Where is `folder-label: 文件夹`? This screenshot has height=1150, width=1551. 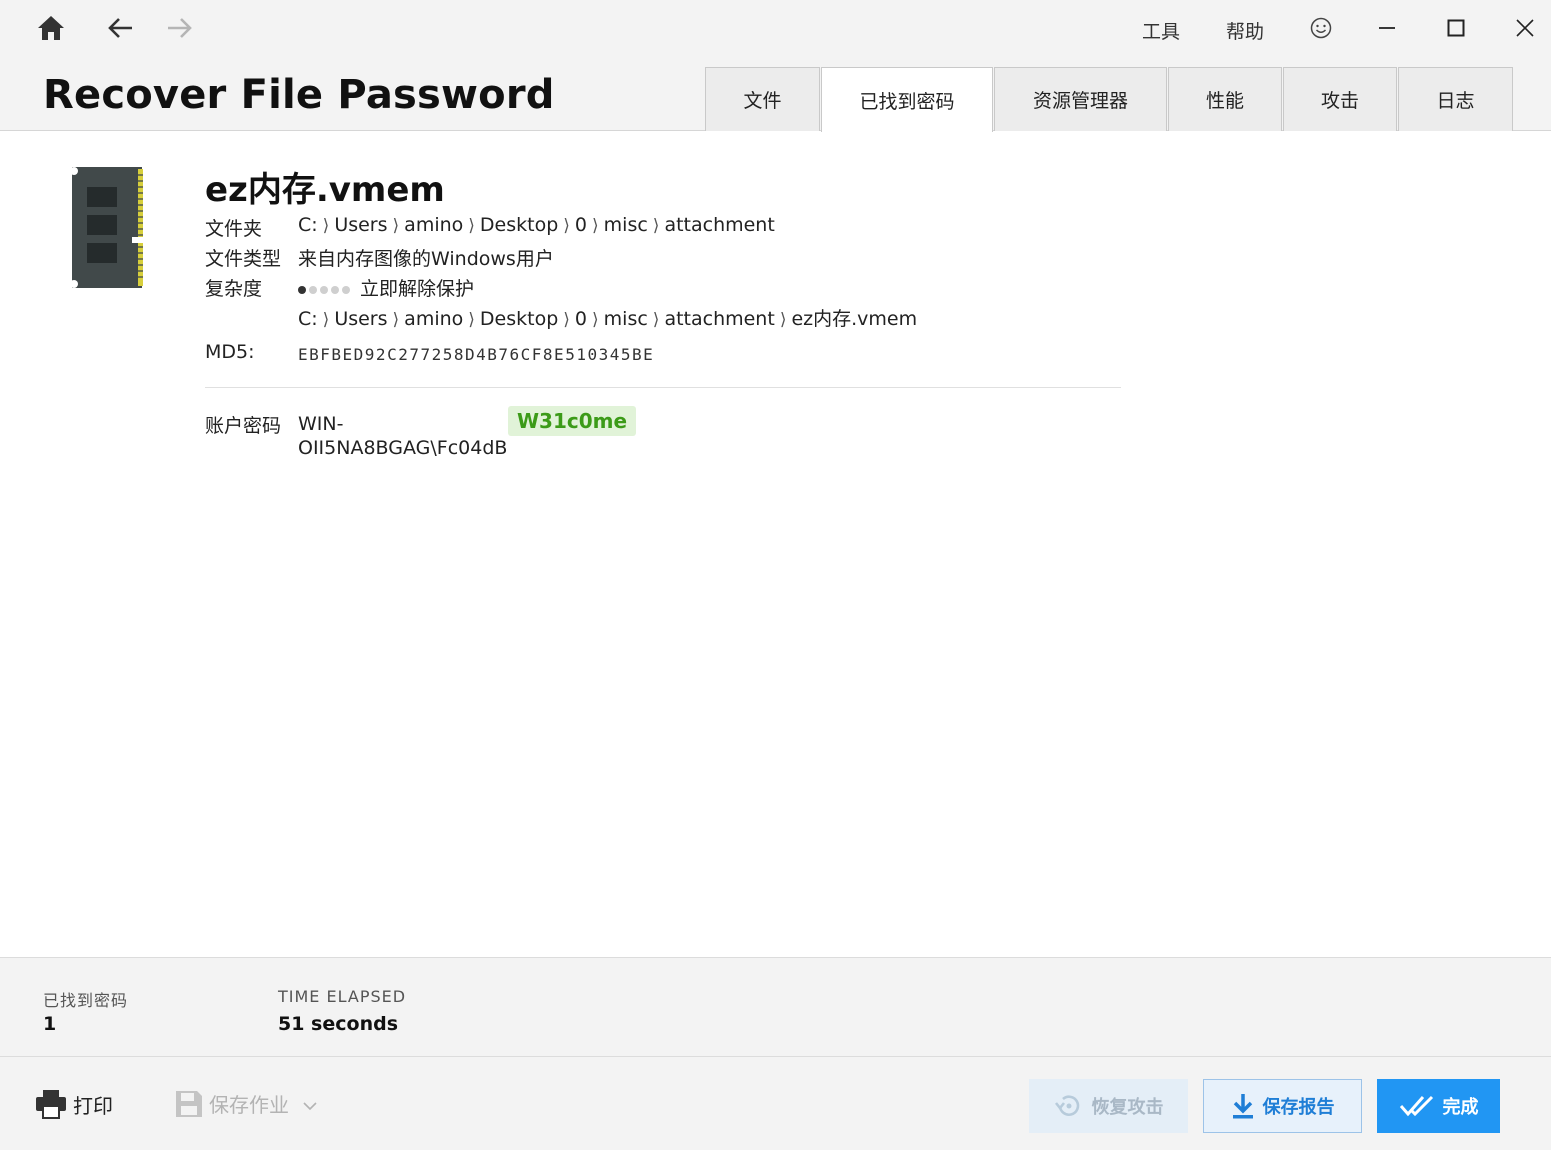
folder-label: 文件夹 is located at coordinates (234, 229).